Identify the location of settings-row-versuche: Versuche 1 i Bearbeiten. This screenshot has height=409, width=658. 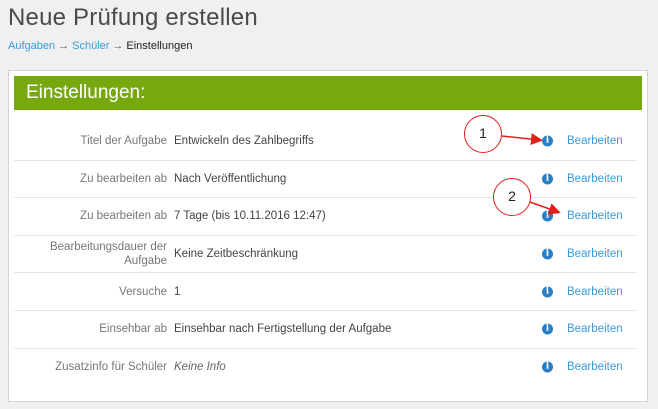
(325, 292).